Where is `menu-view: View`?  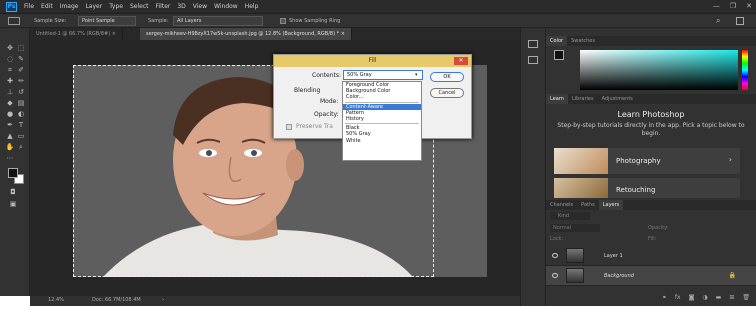 menu-view: View is located at coordinates (200, 7).